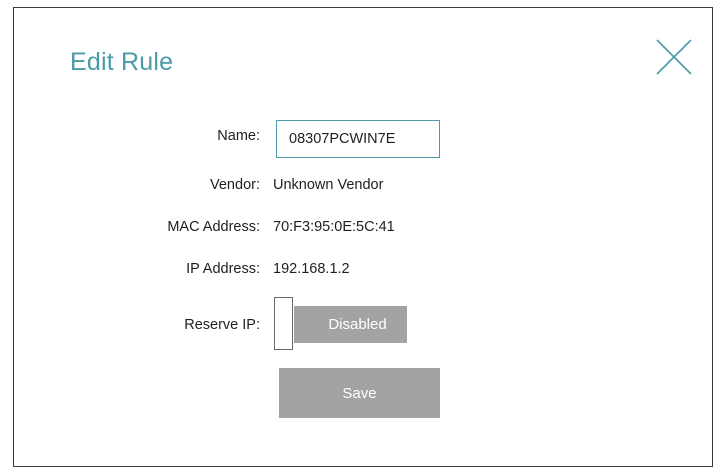 The width and height of the screenshot is (719, 467). What do you see at coordinates (213, 227) in the screenshot?
I see `mac-address-label: MAC Address:` at bounding box center [213, 227].